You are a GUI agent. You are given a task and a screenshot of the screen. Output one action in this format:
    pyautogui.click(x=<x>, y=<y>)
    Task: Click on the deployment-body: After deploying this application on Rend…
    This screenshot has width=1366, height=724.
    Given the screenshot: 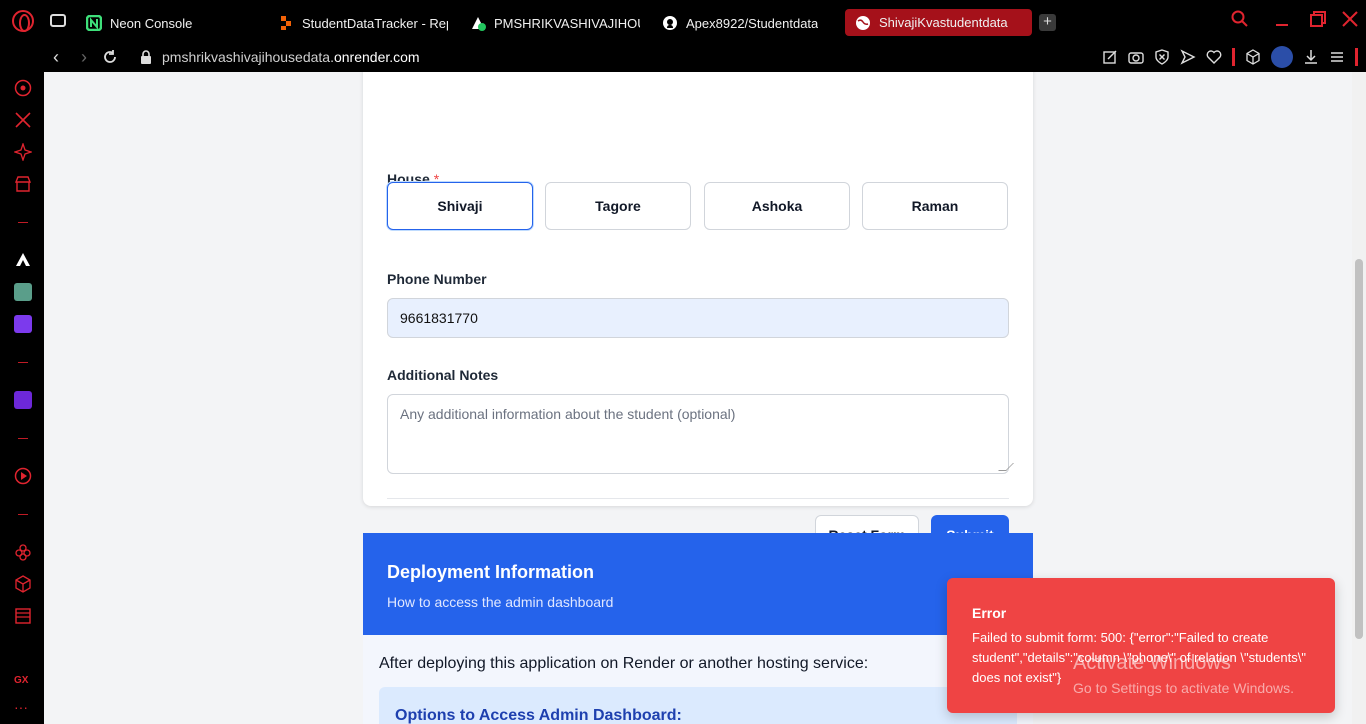 What is the action you would take?
    pyautogui.click(x=698, y=679)
    